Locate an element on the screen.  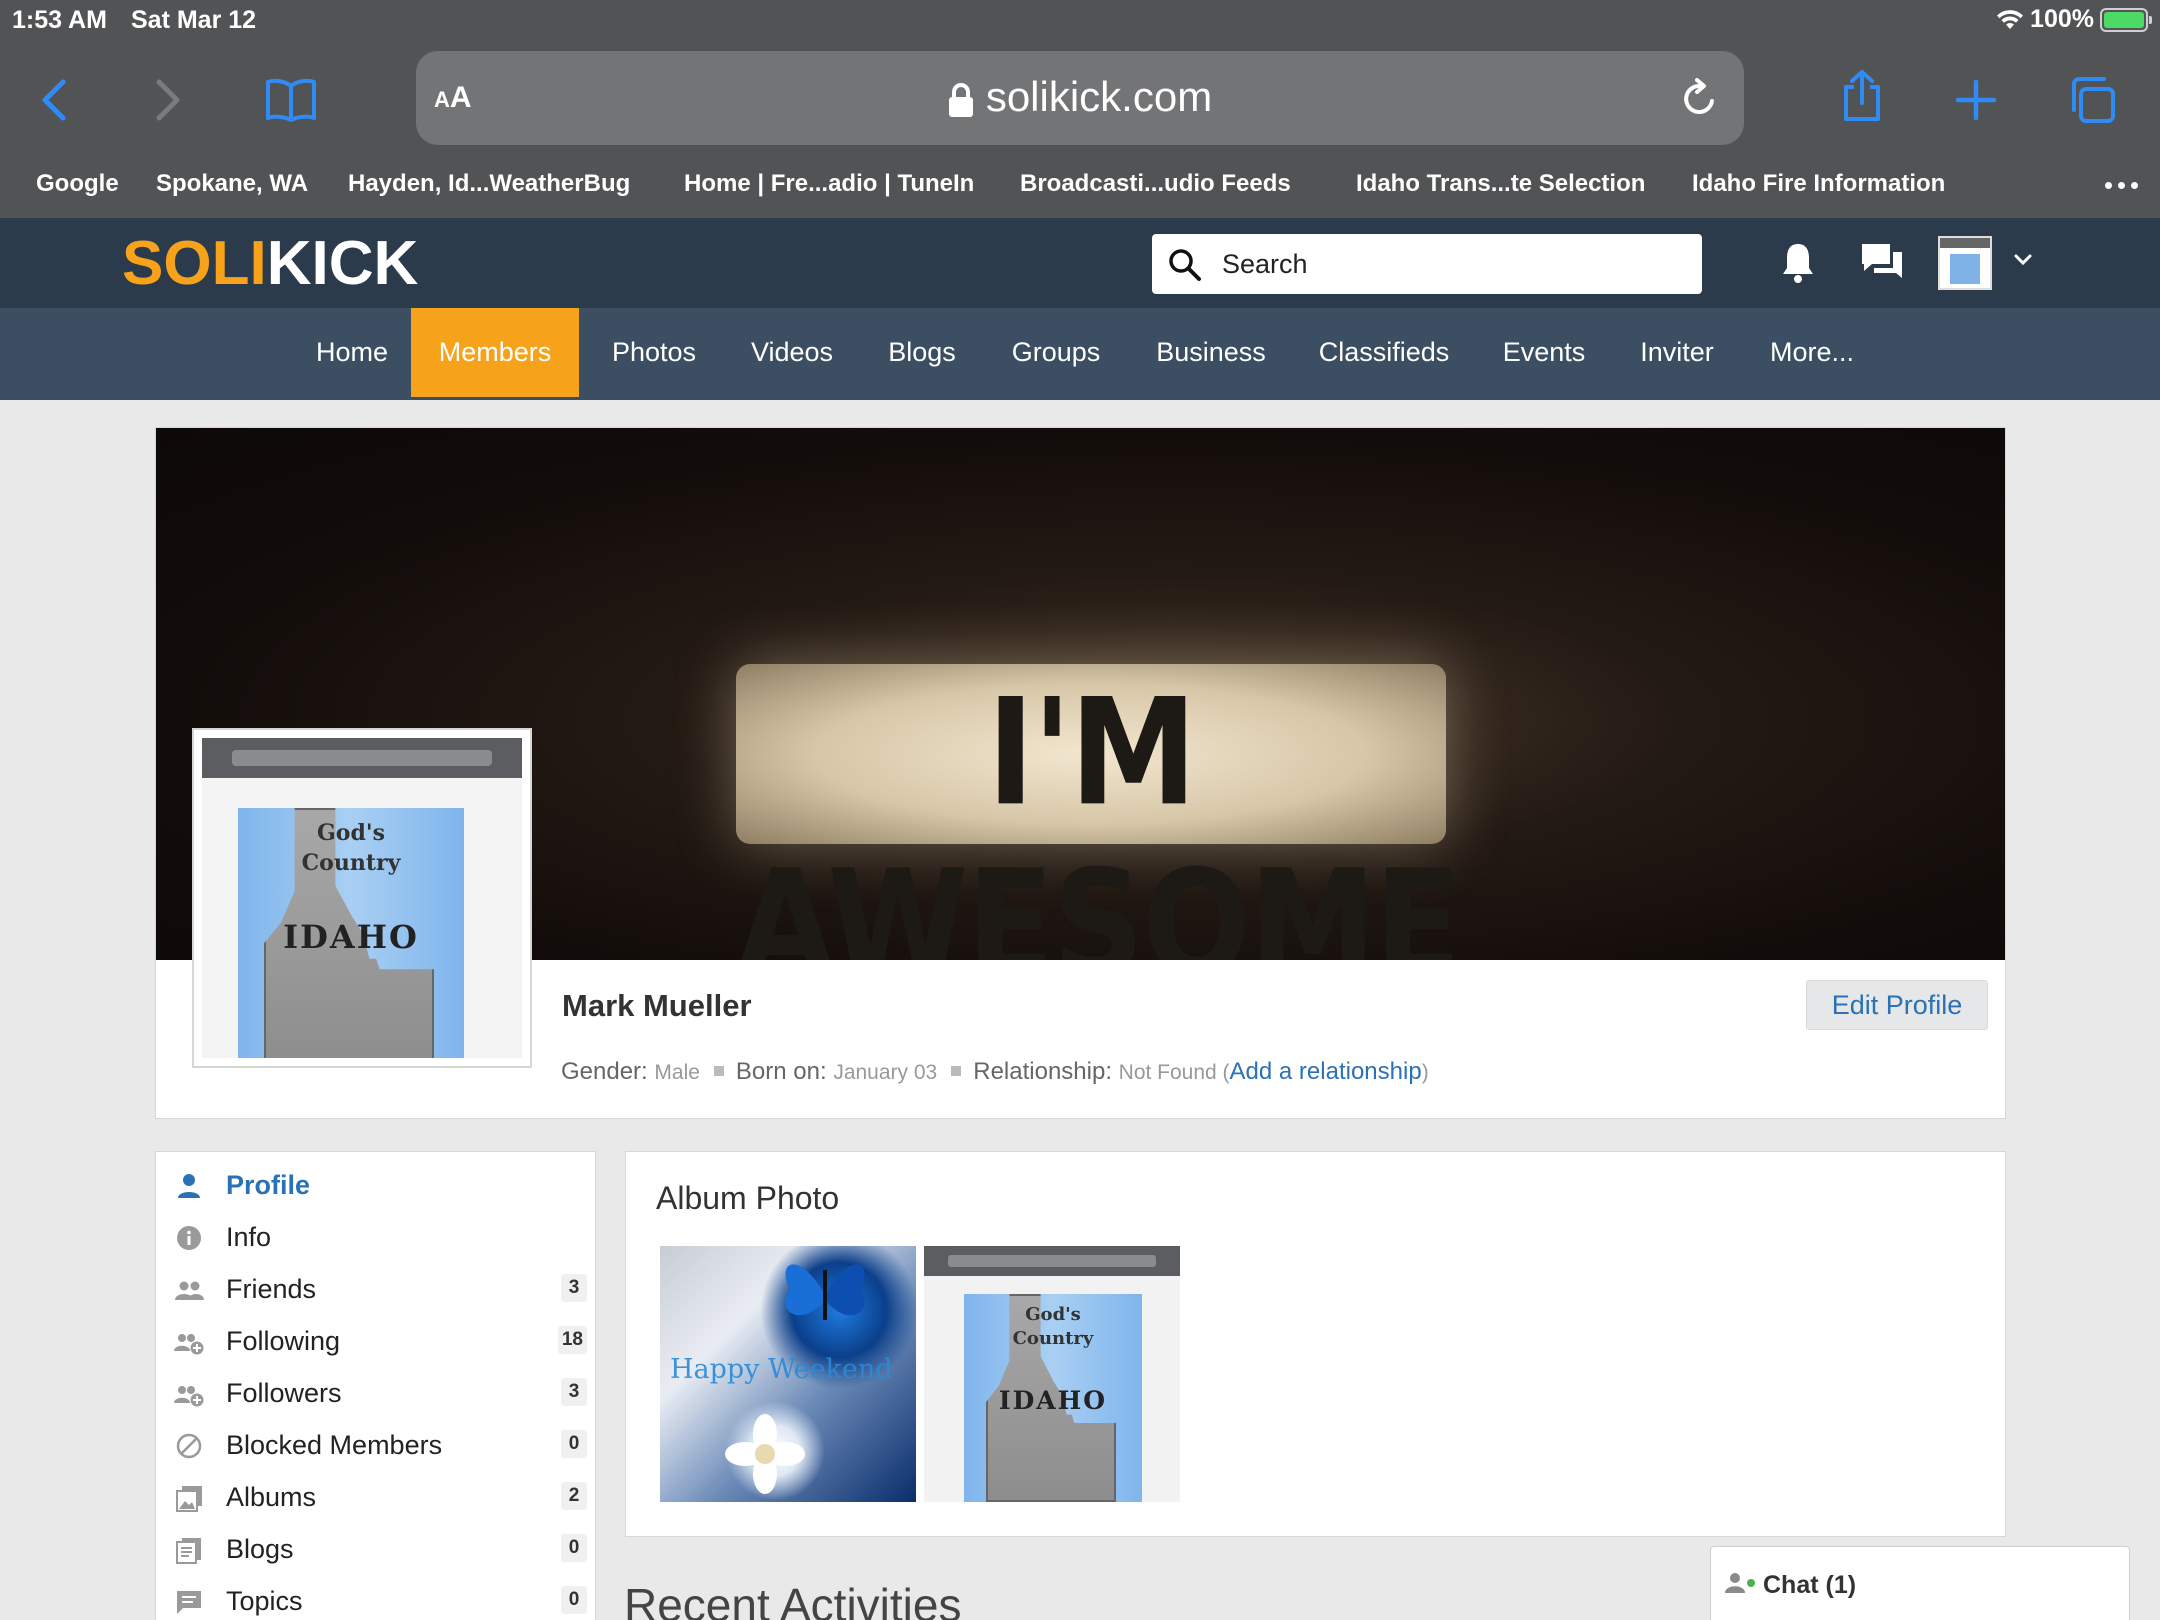
blogs-icon is located at coordinates (188, 1551).